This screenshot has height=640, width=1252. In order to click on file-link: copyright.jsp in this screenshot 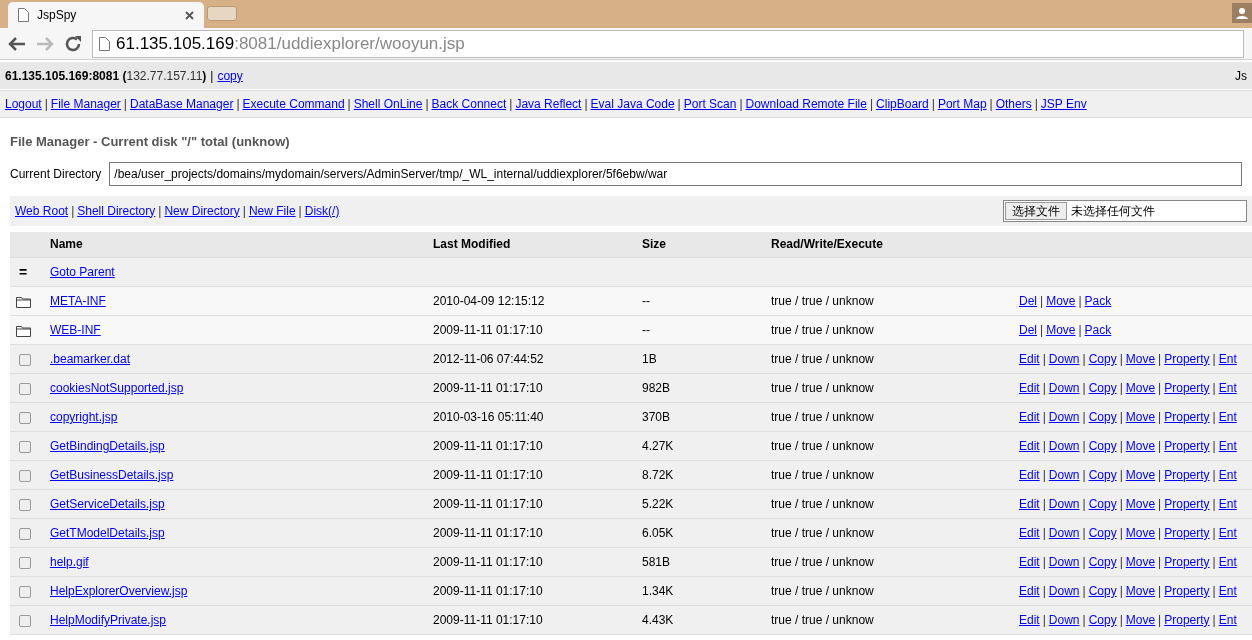, I will do `click(84, 417)`.